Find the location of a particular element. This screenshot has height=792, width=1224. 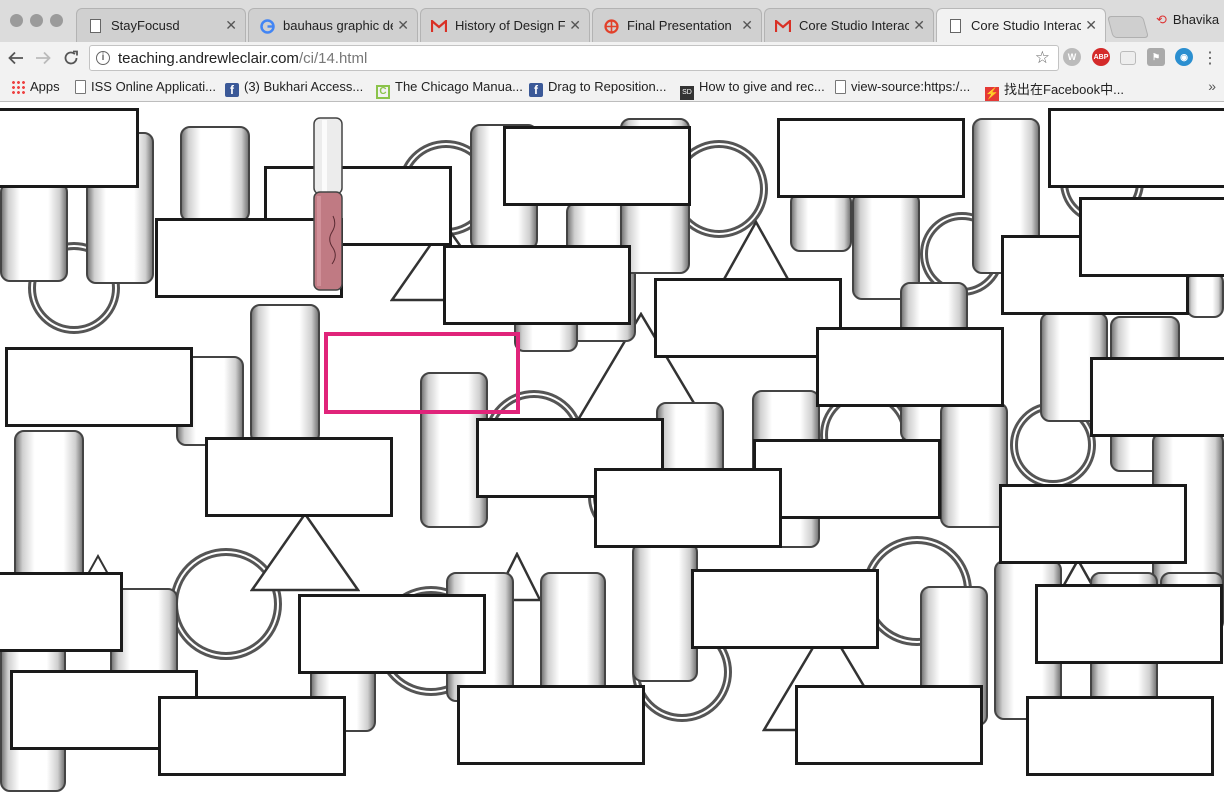

new-tab-button is located at coordinates (1128, 27).